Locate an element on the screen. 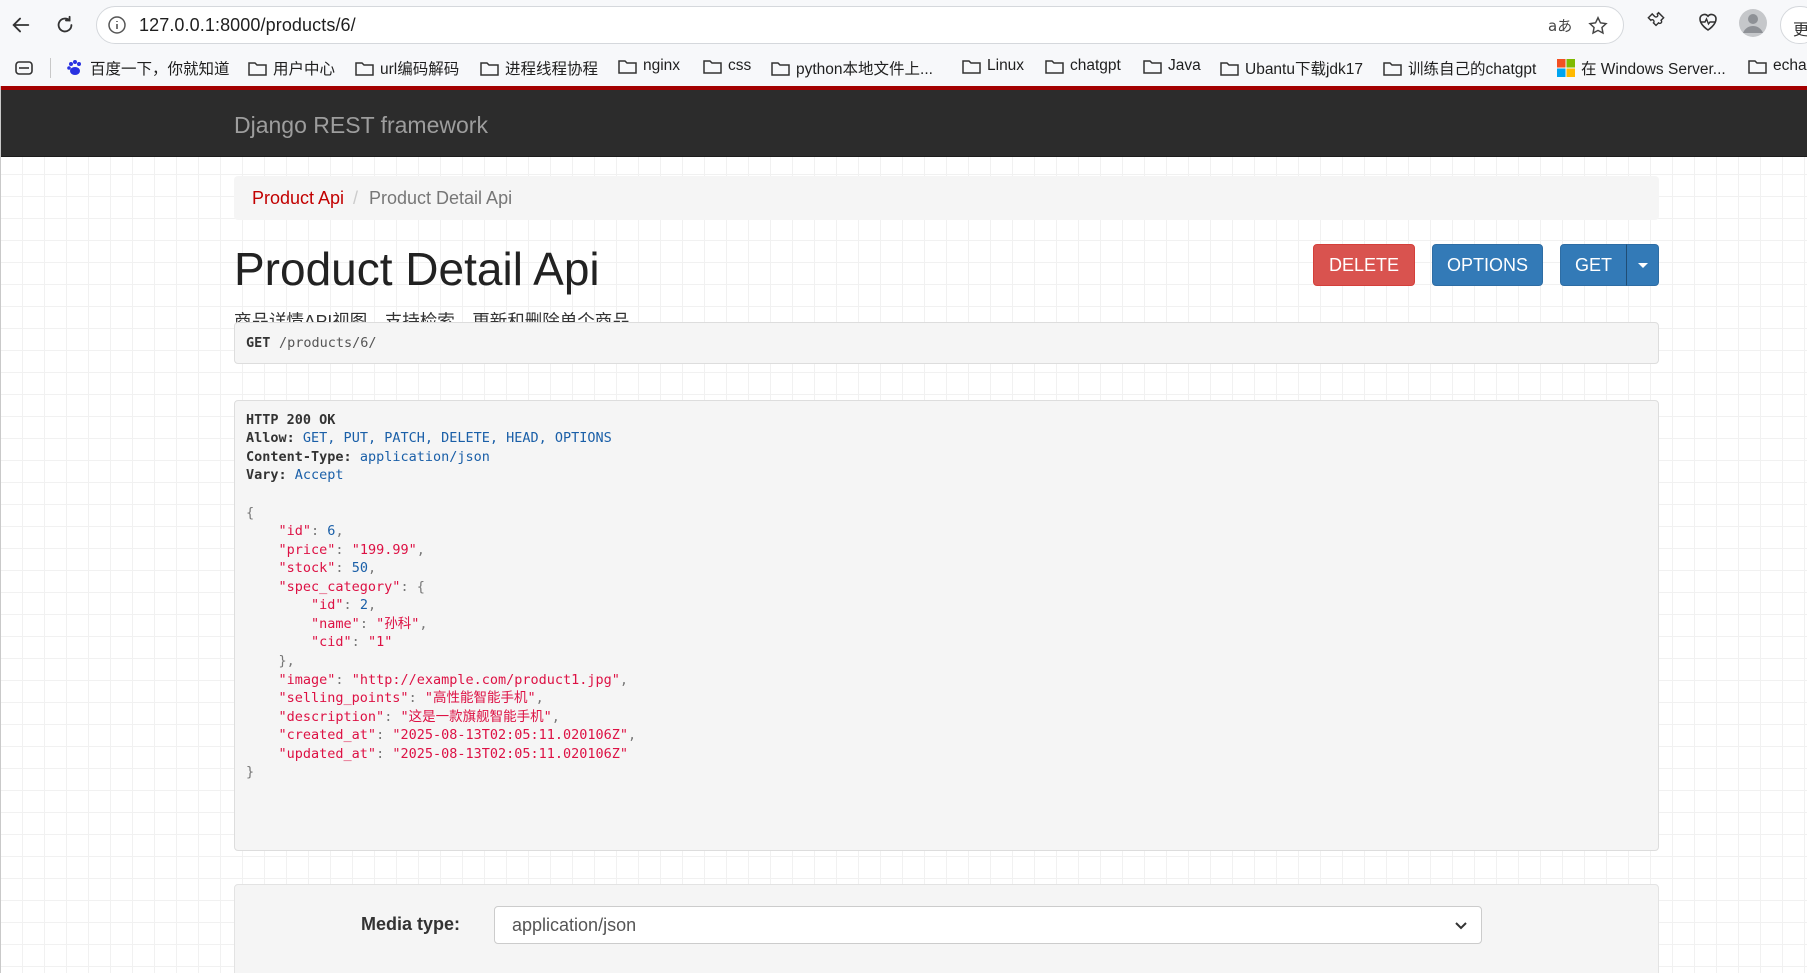 The image size is (1807, 973). allow-header-key: Allow: is located at coordinates (270, 438).